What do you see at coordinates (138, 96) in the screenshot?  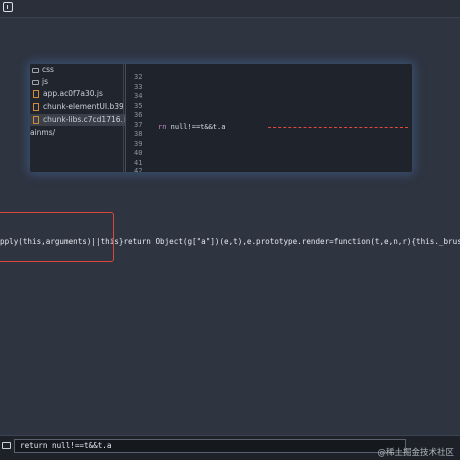 I see `line-number: 34` at bounding box center [138, 96].